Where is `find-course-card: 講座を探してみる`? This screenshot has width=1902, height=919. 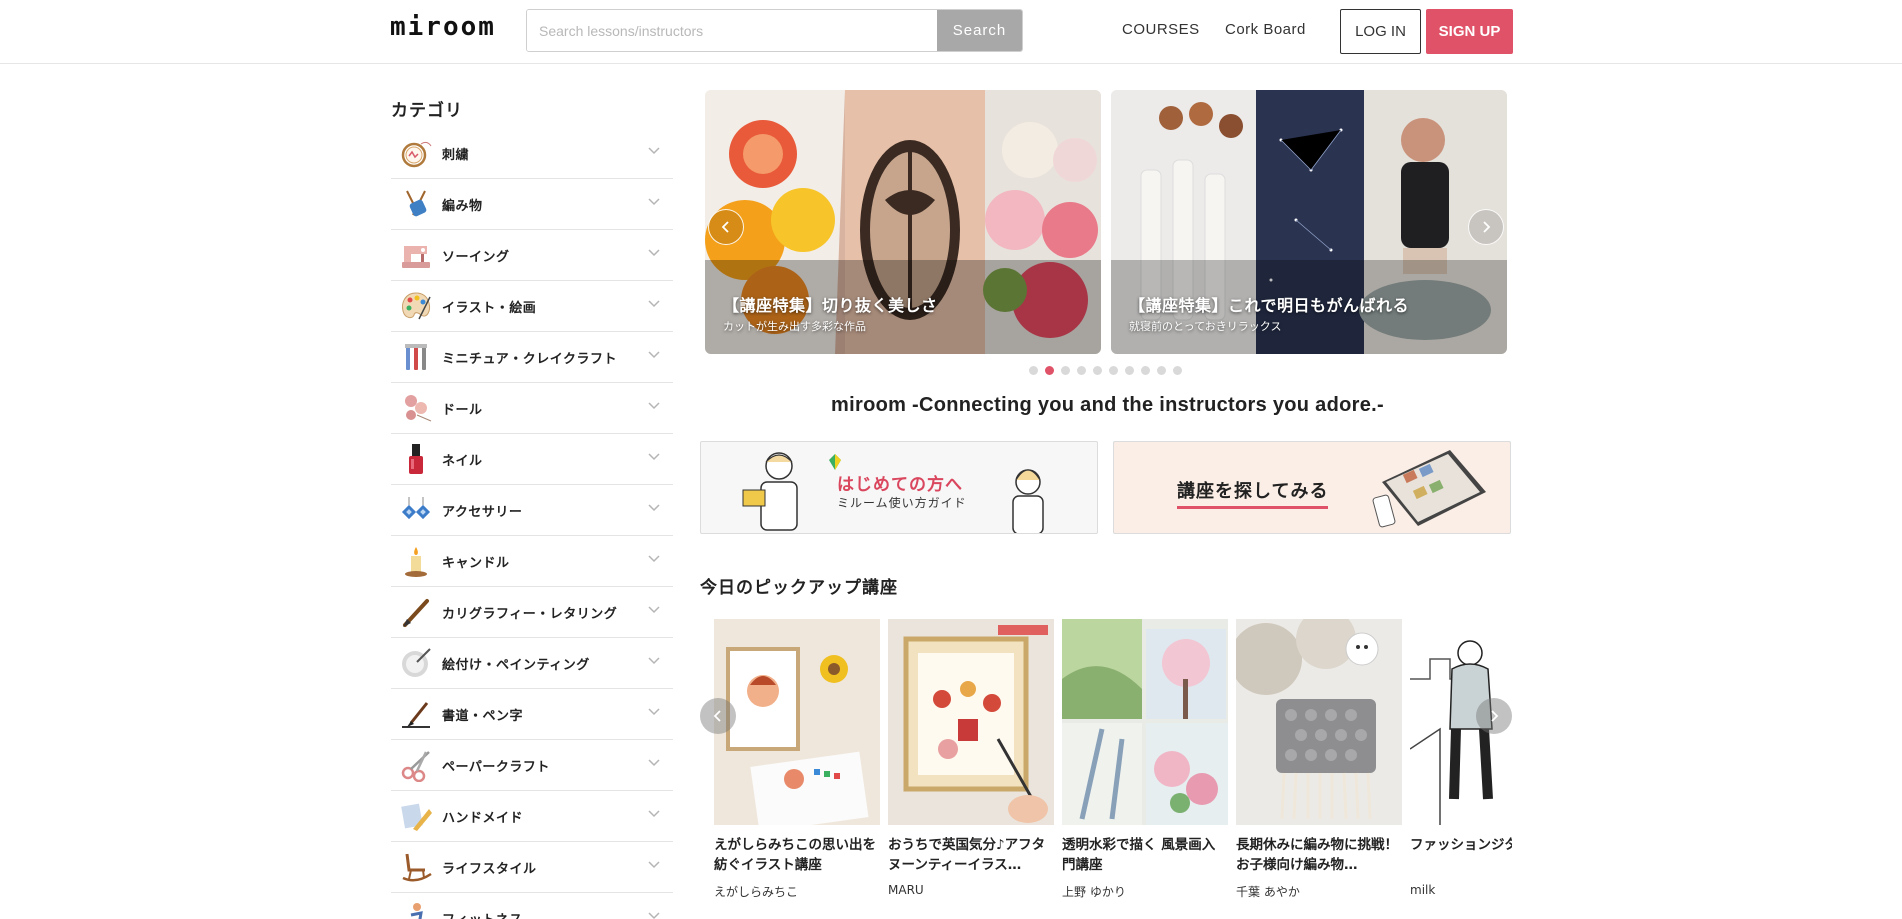 find-course-card: 講座を探してみる is located at coordinates (1312, 487).